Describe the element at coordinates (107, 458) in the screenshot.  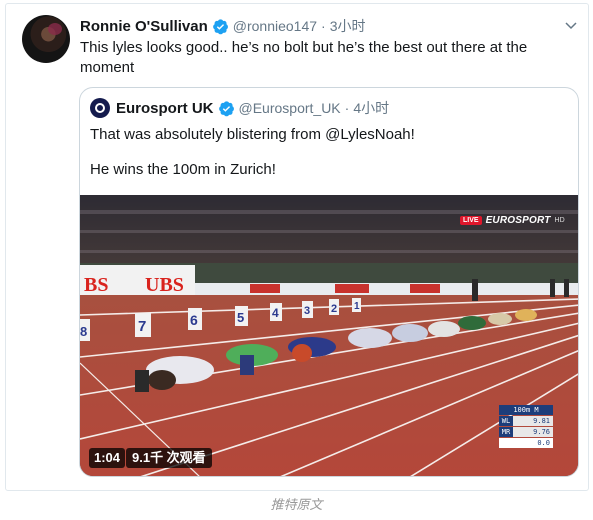
I see `video-duration: 1:04` at that location.